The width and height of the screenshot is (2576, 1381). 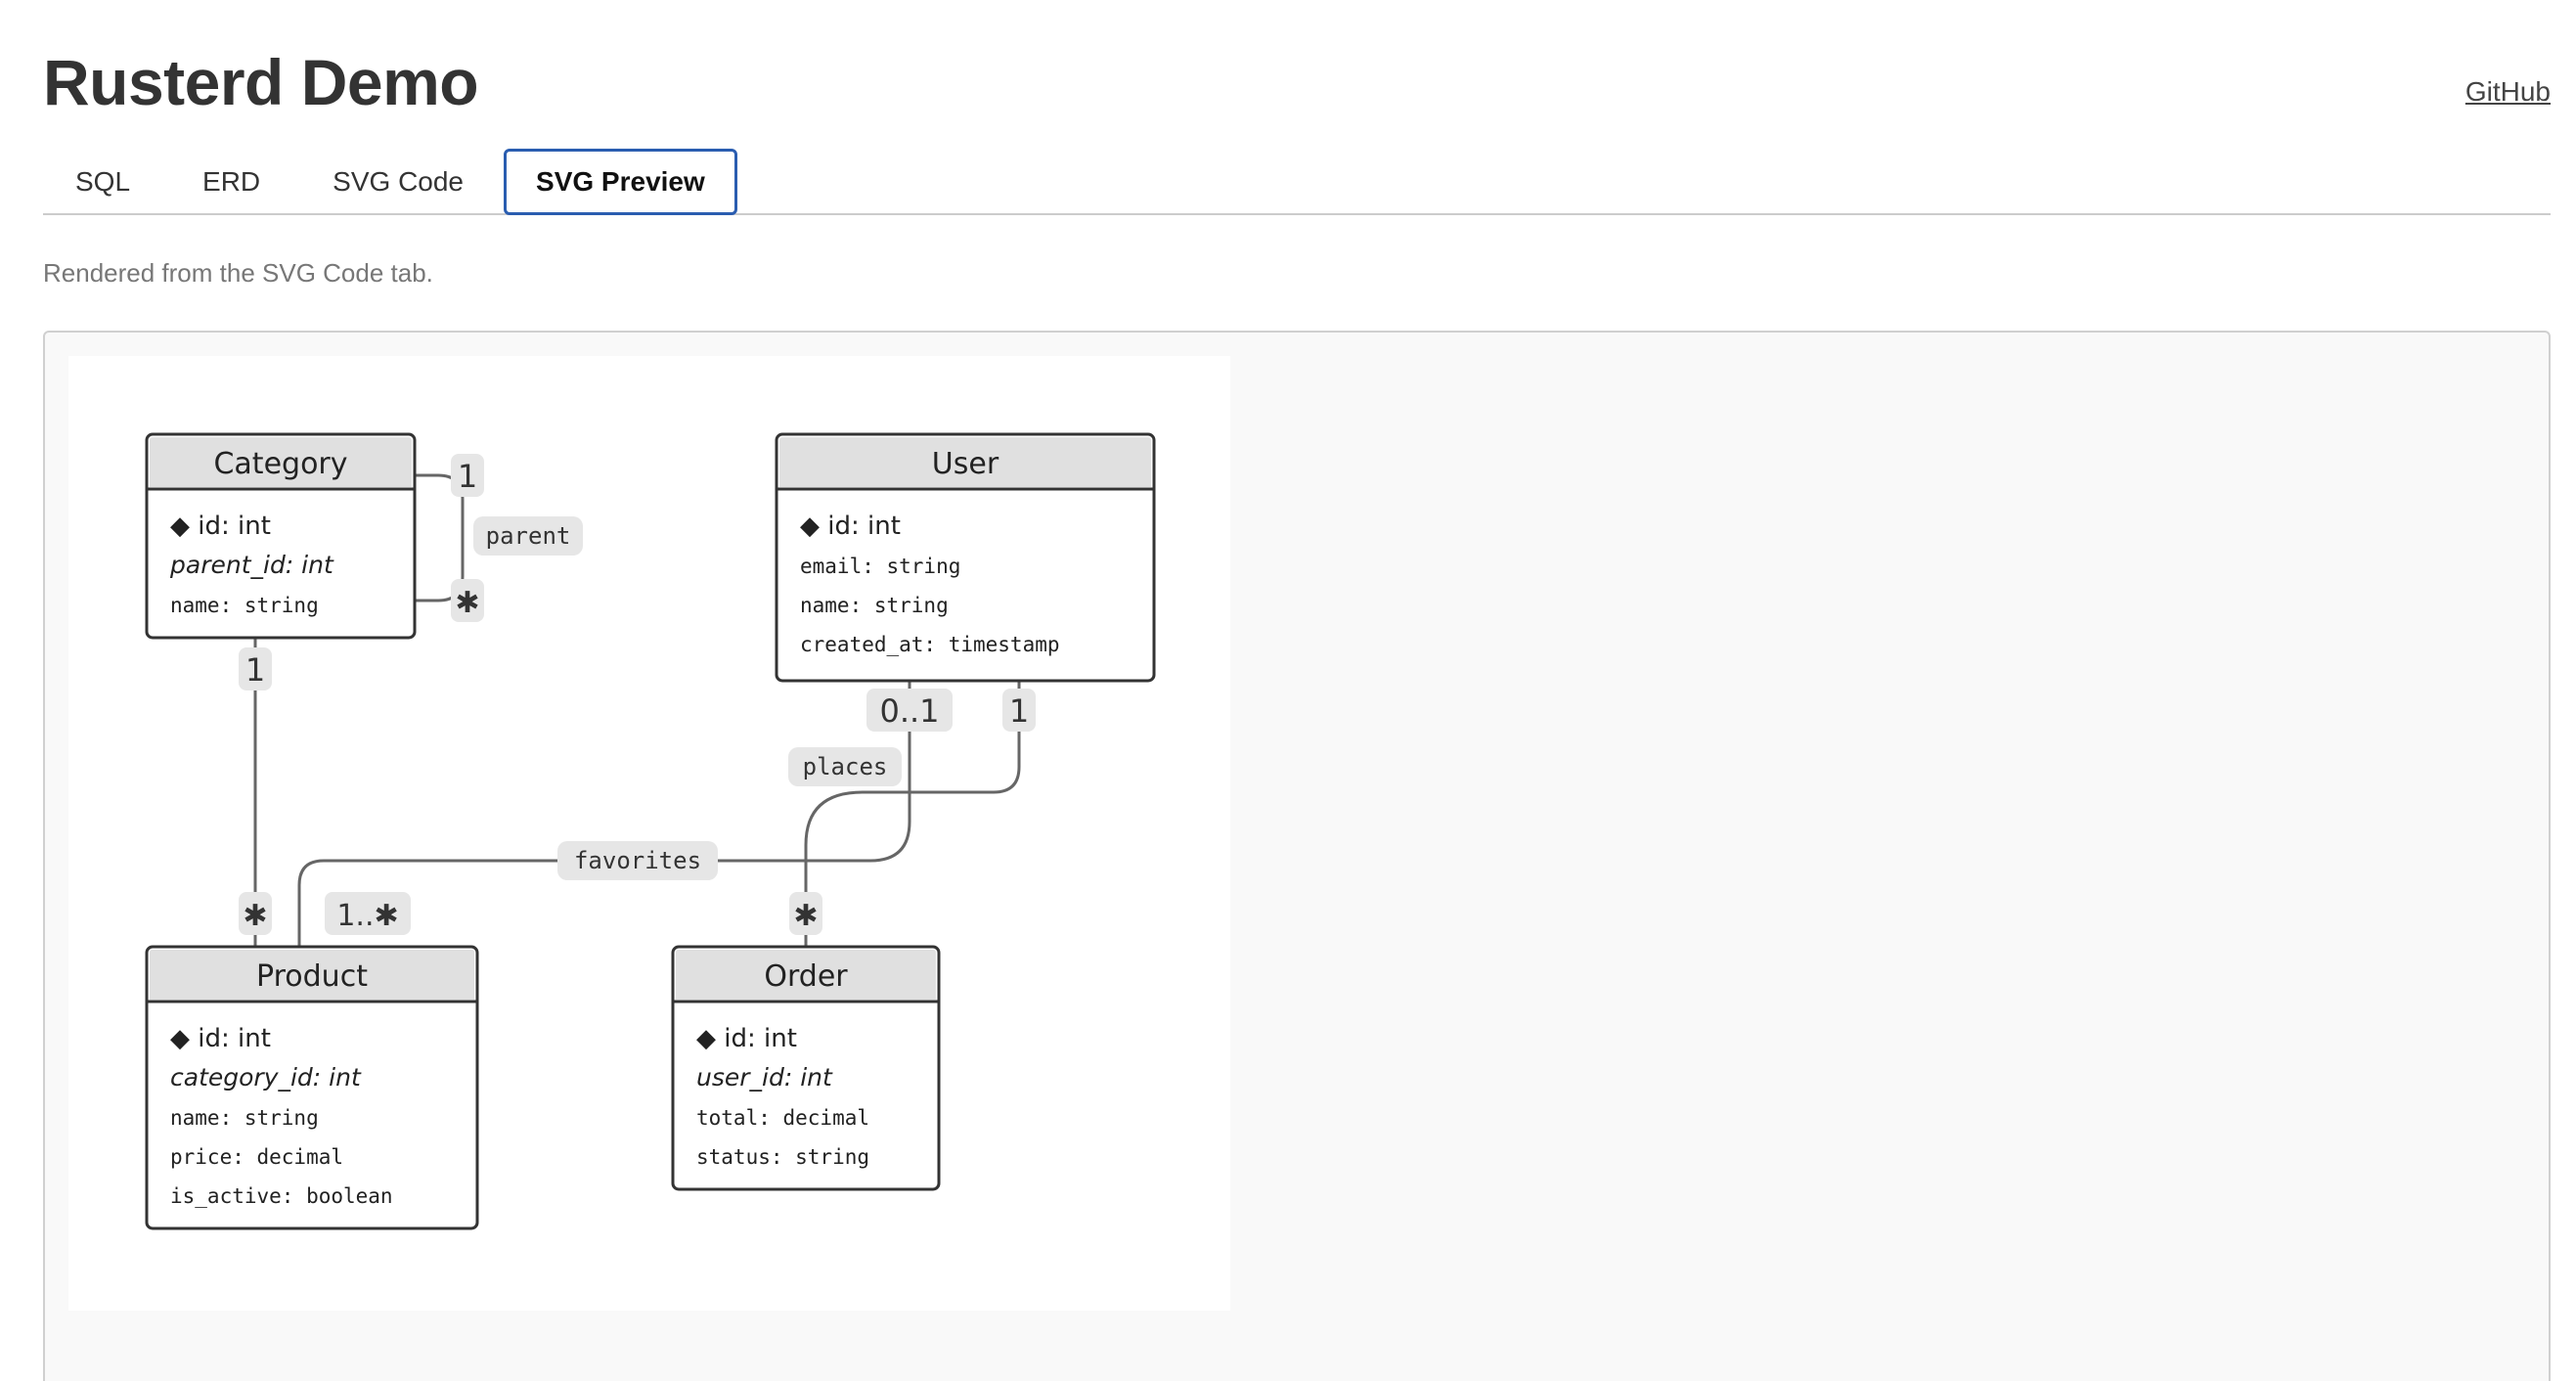 I want to click on svg-text: 0..1, so click(x=909, y=711).